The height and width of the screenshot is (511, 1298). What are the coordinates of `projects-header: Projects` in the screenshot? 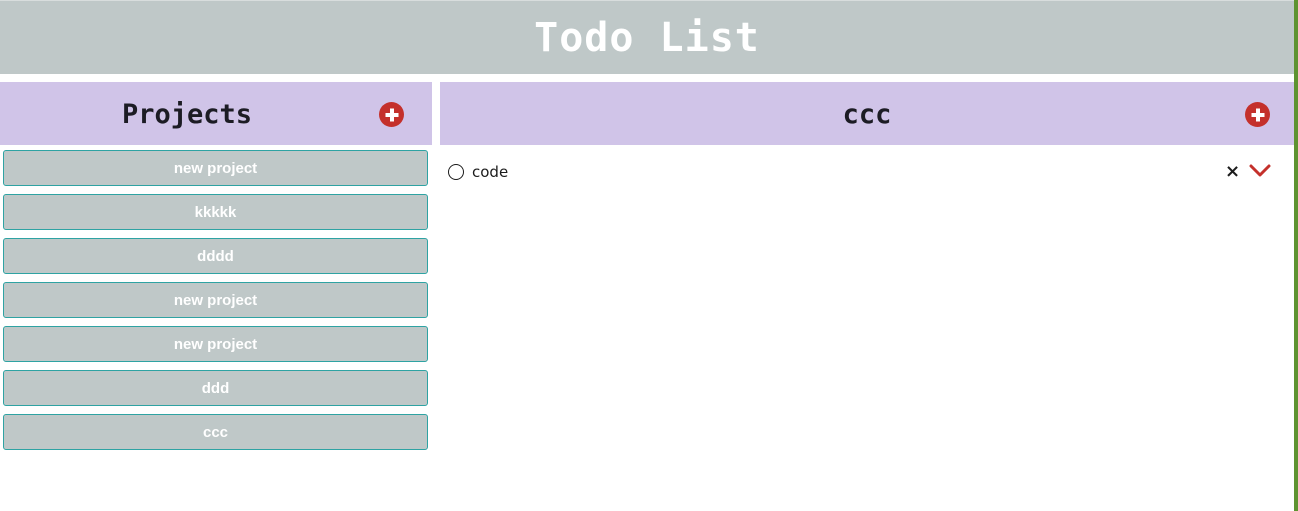 It's located at (216, 113).